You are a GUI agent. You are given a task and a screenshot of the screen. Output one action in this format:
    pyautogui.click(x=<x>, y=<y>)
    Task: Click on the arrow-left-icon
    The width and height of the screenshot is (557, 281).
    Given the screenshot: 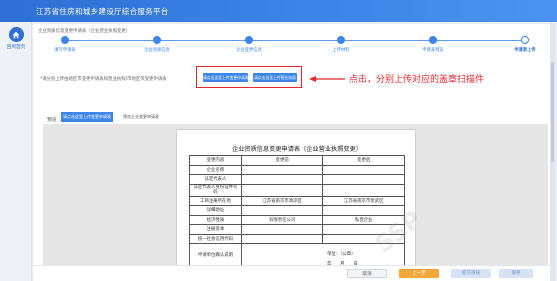 What is the action you would take?
    pyautogui.click(x=327, y=79)
    